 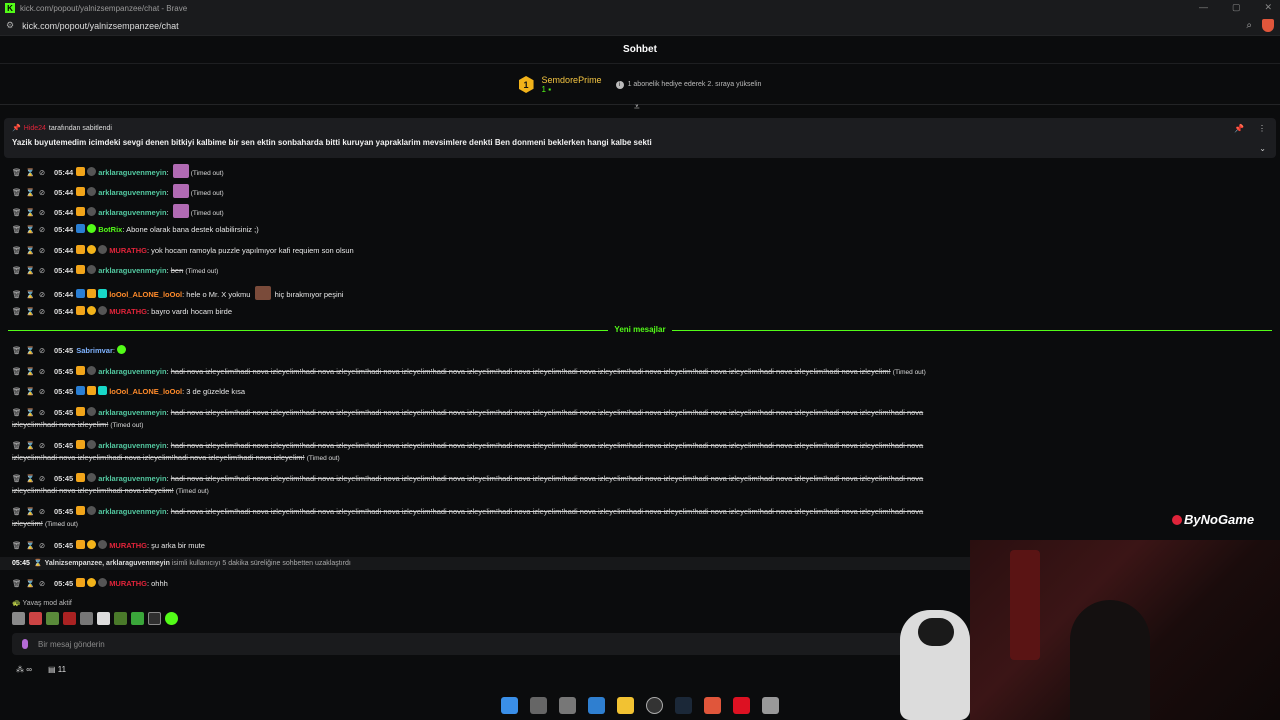 What do you see at coordinates (1268, 7) in the screenshot?
I see `close-icon: ✕` at bounding box center [1268, 7].